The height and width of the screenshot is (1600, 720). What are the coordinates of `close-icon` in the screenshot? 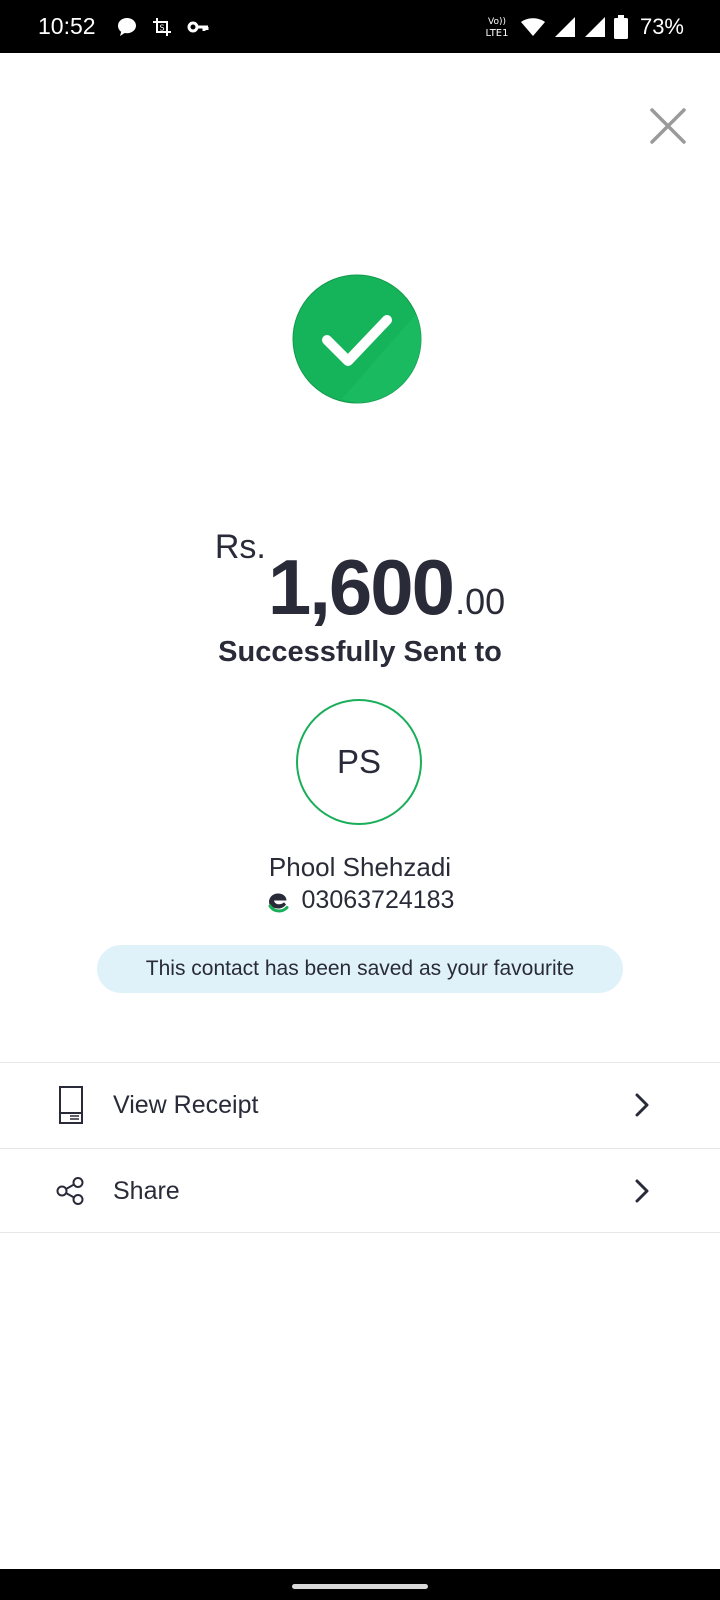 It's located at (668, 126).